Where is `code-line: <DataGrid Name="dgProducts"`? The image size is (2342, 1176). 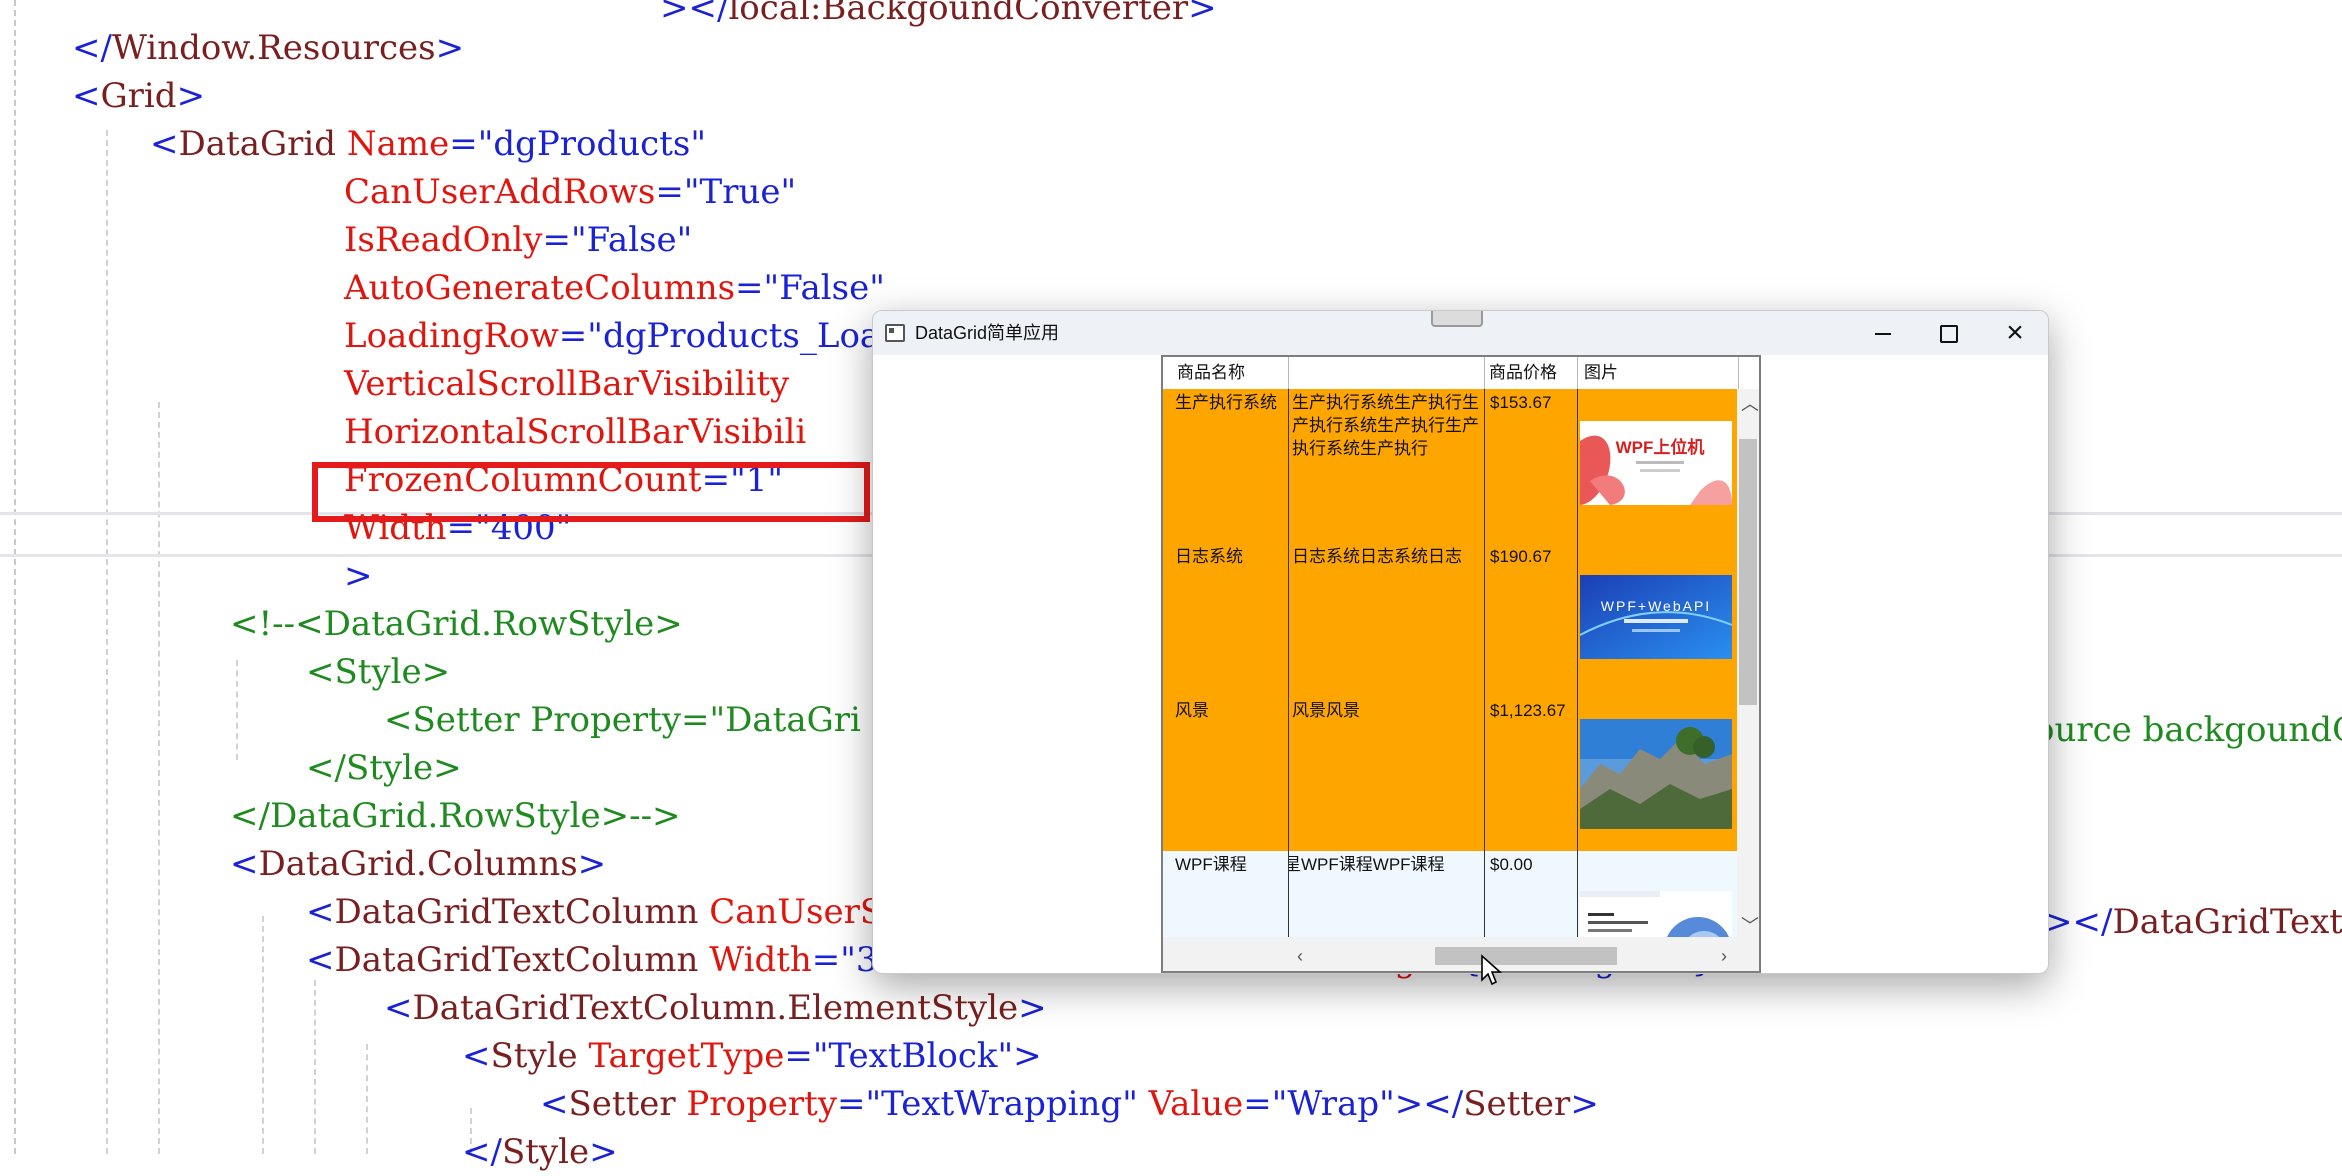
code-line: <DataGrid Name="dgProducts" is located at coordinates (428, 144).